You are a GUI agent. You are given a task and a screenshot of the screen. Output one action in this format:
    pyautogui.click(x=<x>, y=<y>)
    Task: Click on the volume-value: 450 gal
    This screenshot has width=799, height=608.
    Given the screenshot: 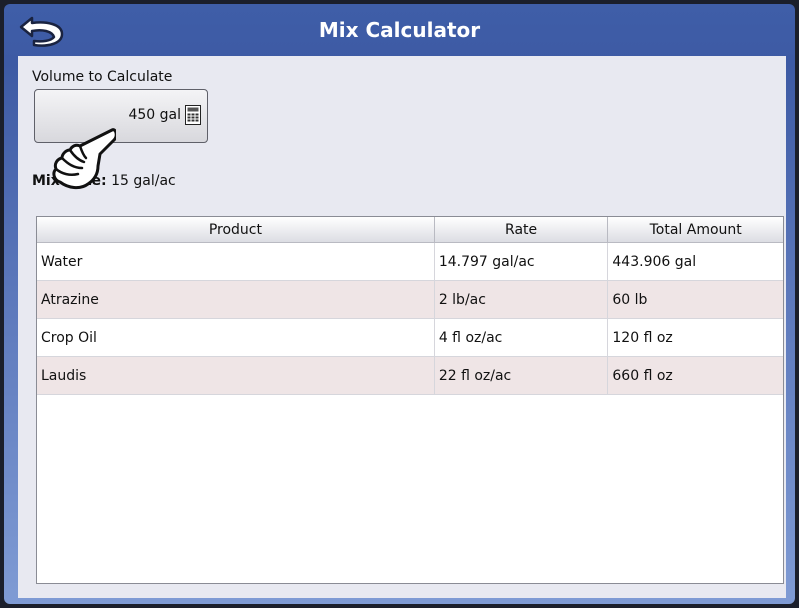 What is the action you would take?
    pyautogui.click(x=154, y=115)
    